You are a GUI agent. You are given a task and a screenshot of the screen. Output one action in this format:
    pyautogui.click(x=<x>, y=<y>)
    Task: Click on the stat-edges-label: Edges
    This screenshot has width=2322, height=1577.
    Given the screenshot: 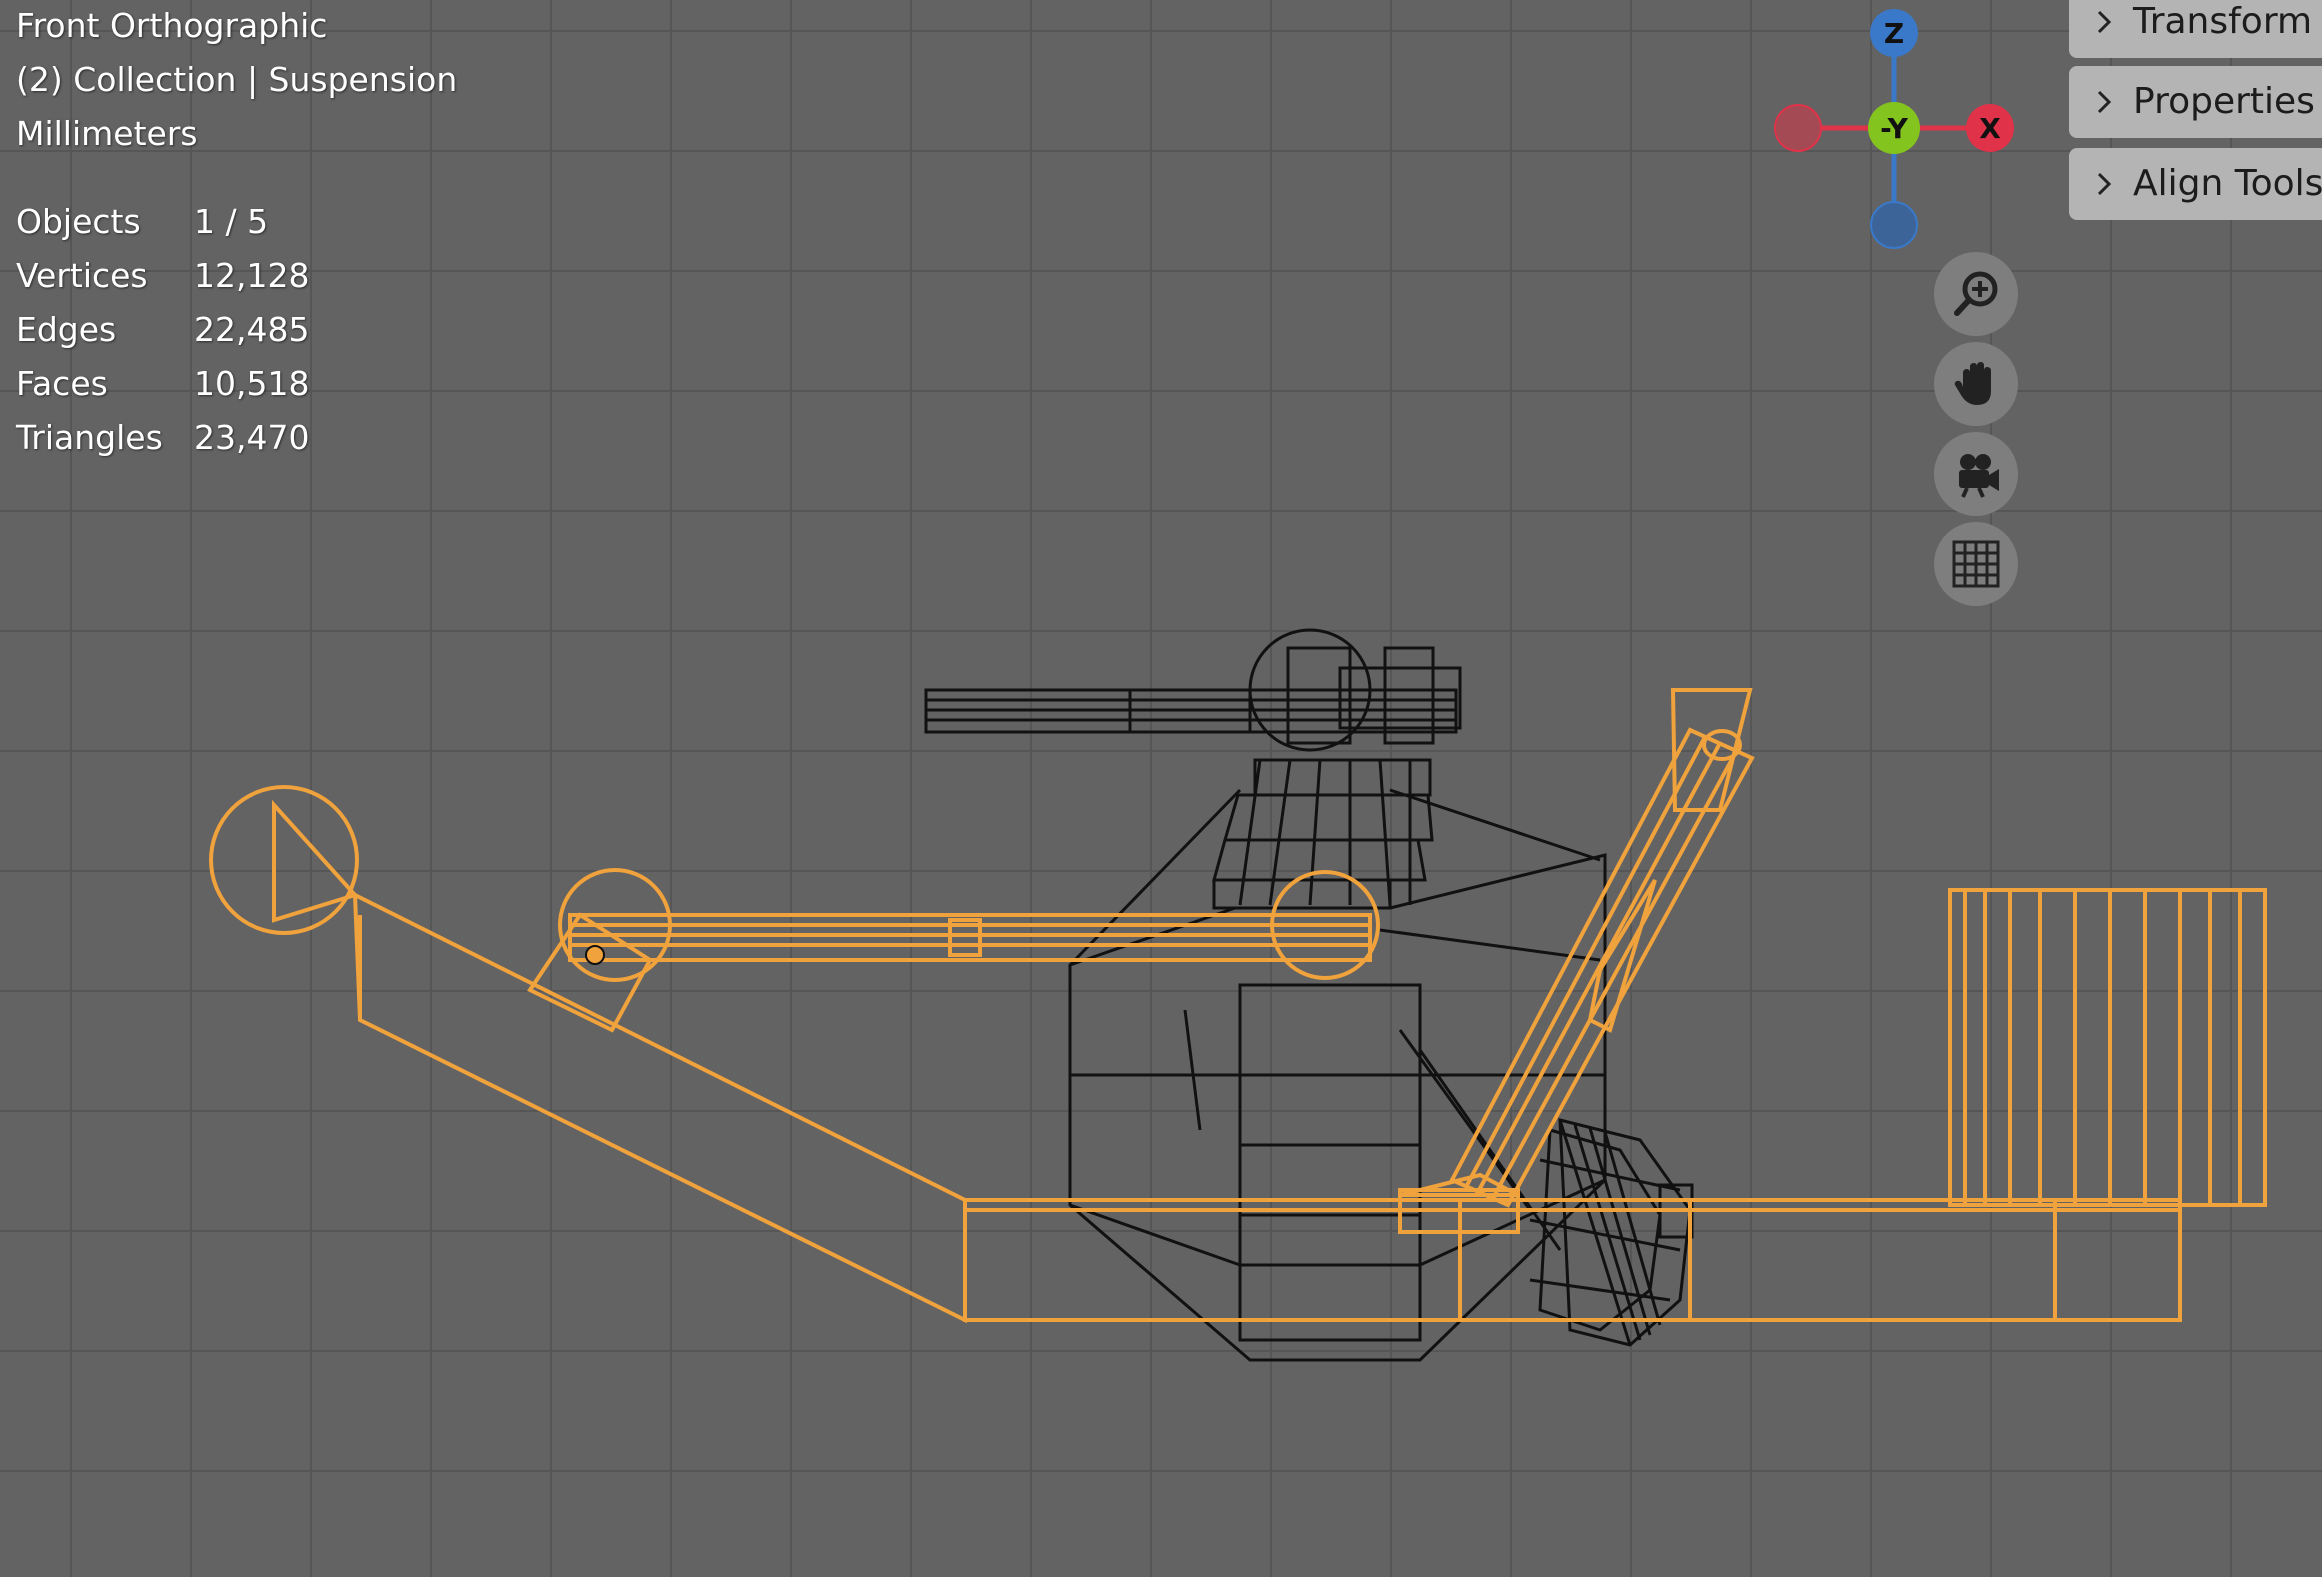 What is the action you would take?
    pyautogui.click(x=66, y=329)
    